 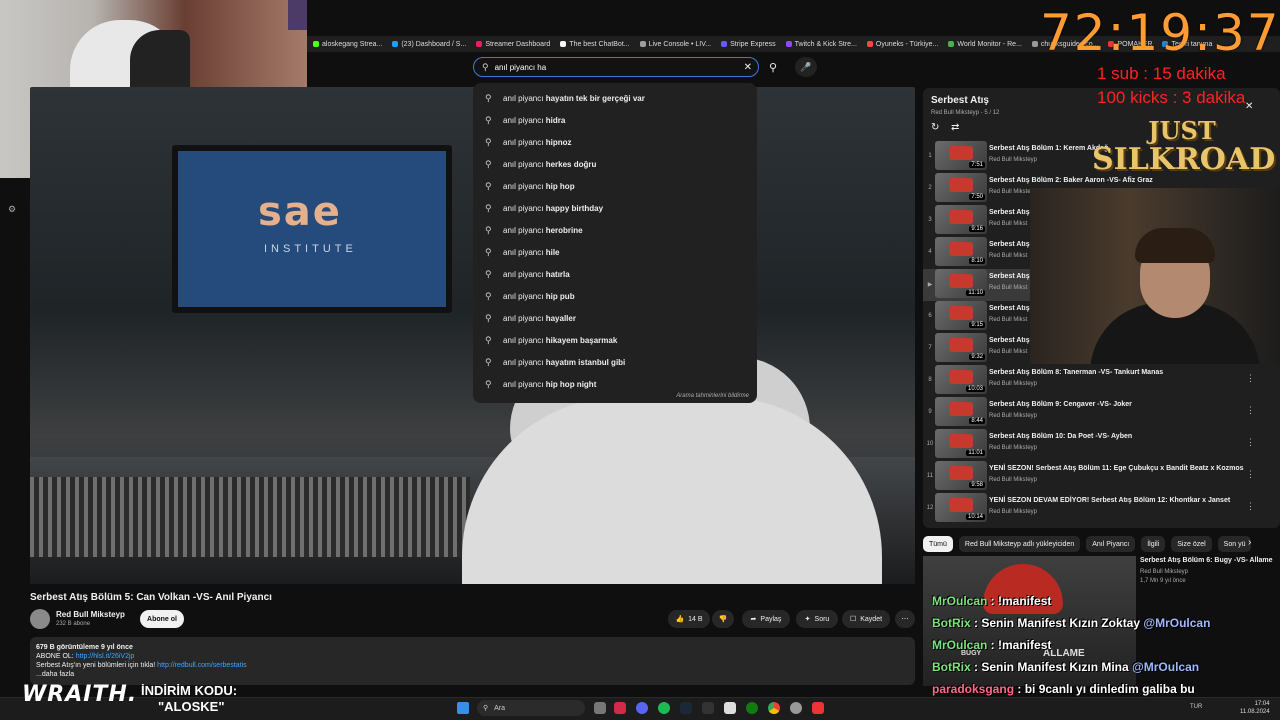 What do you see at coordinates (472, 674) in the screenshot?
I see `desc-more: ...daha fazla` at bounding box center [472, 674].